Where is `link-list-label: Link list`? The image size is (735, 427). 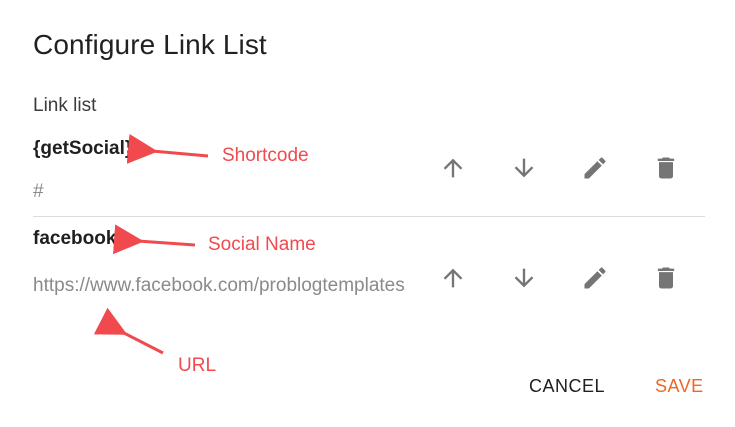 link-list-label: Link list is located at coordinates (65, 105).